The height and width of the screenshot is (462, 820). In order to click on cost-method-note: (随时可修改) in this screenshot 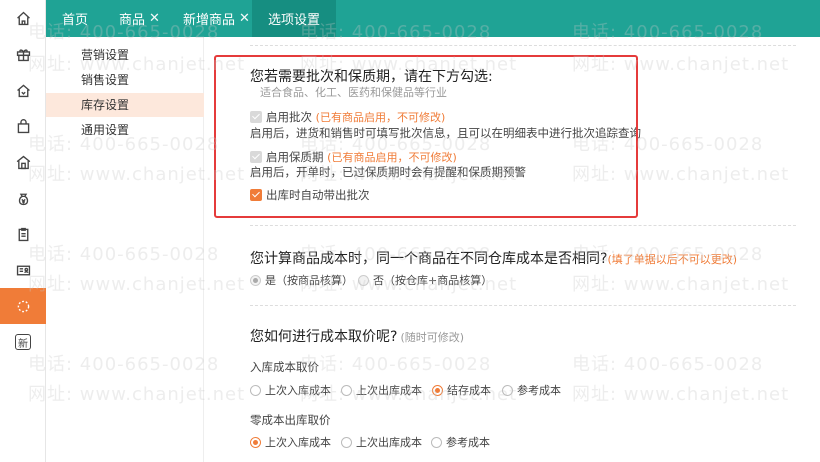, I will do `click(432, 337)`.